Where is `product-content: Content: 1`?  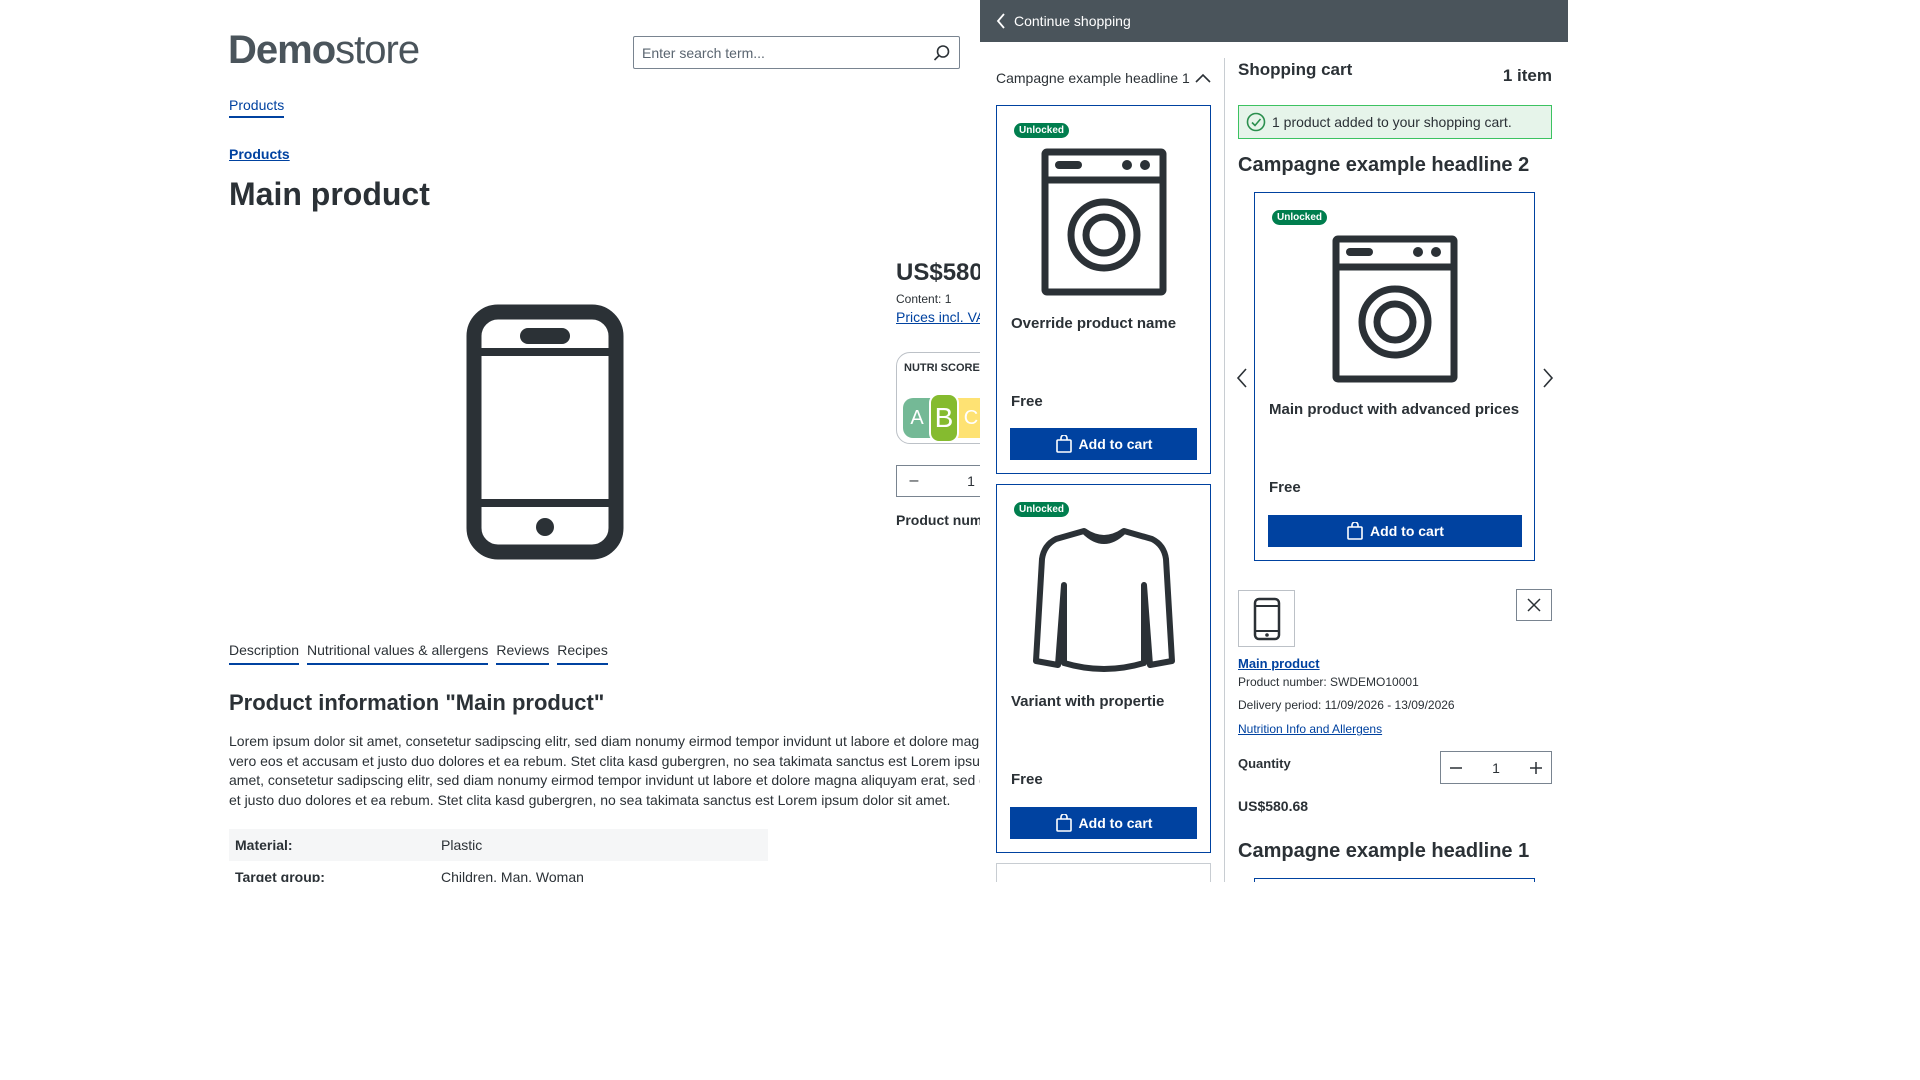
product-content: Content: 1 is located at coordinates (924, 299).